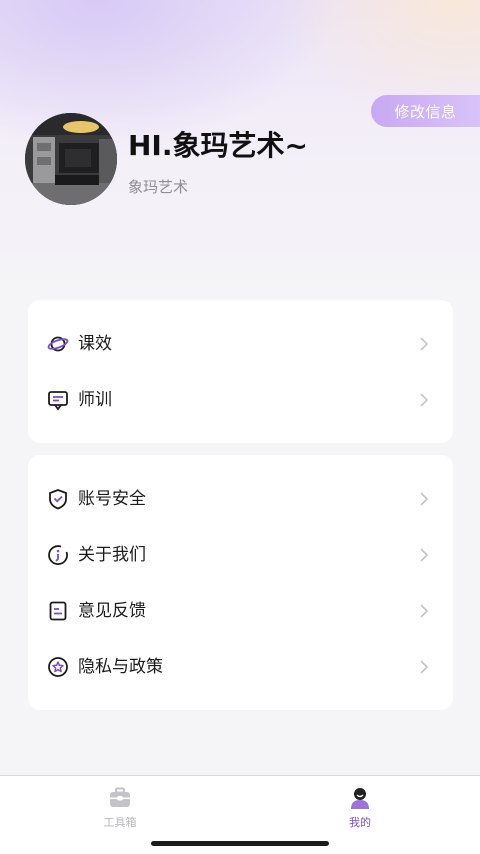 The width and height of the screenshot is (480, 854). What do you see at coordinates (95, 344) in the screenshot?
I see `menu-item-label: 课效` at bounding box center [95, 344].